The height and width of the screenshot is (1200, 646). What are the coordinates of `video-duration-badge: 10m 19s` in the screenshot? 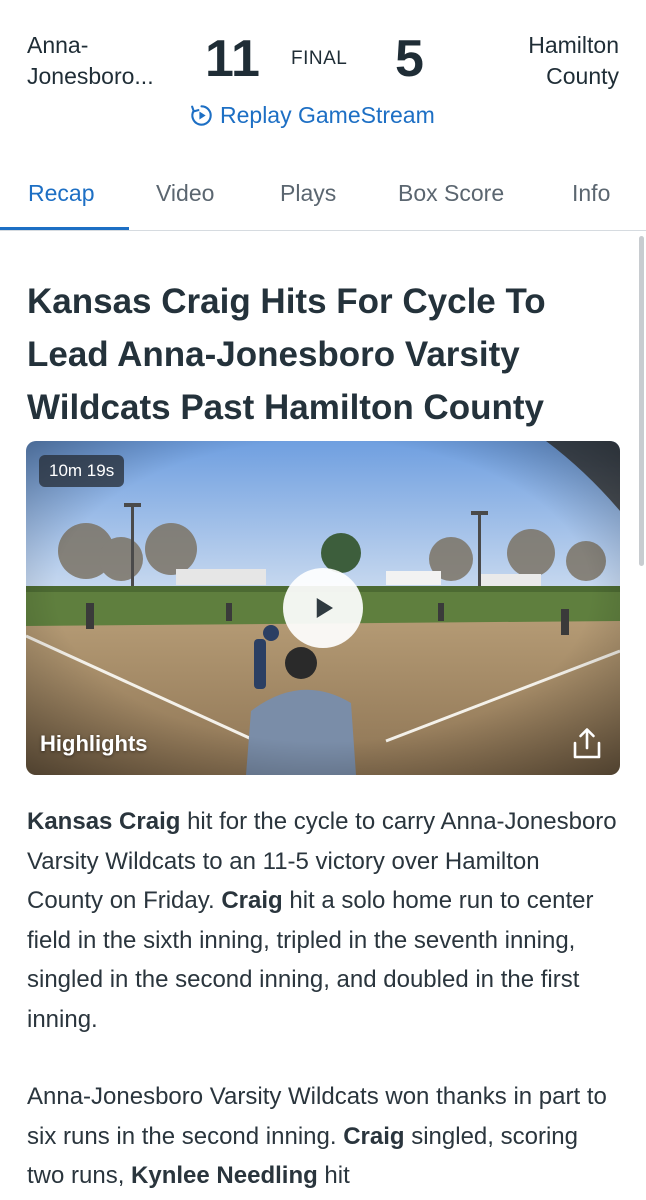 It's located at (82, 471).